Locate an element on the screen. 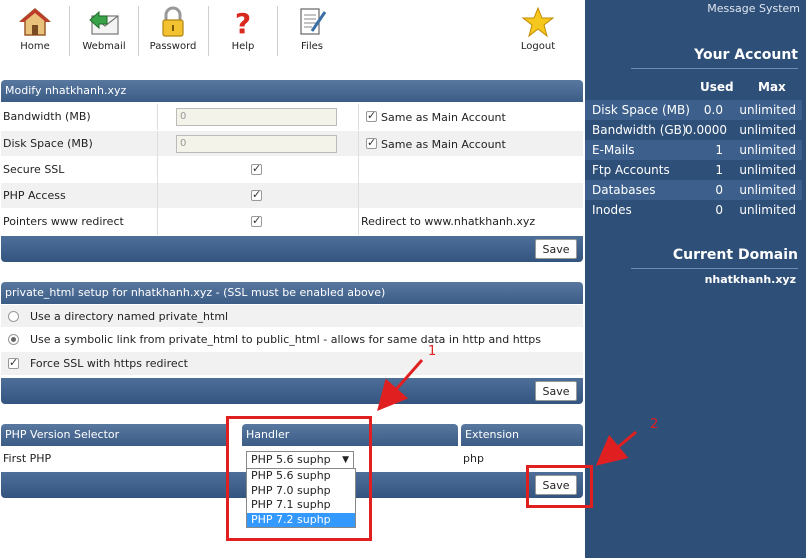  bandwidth-row: Bandwidth (MB) 0 Same as Main Account is located at coordinates (292, 117).